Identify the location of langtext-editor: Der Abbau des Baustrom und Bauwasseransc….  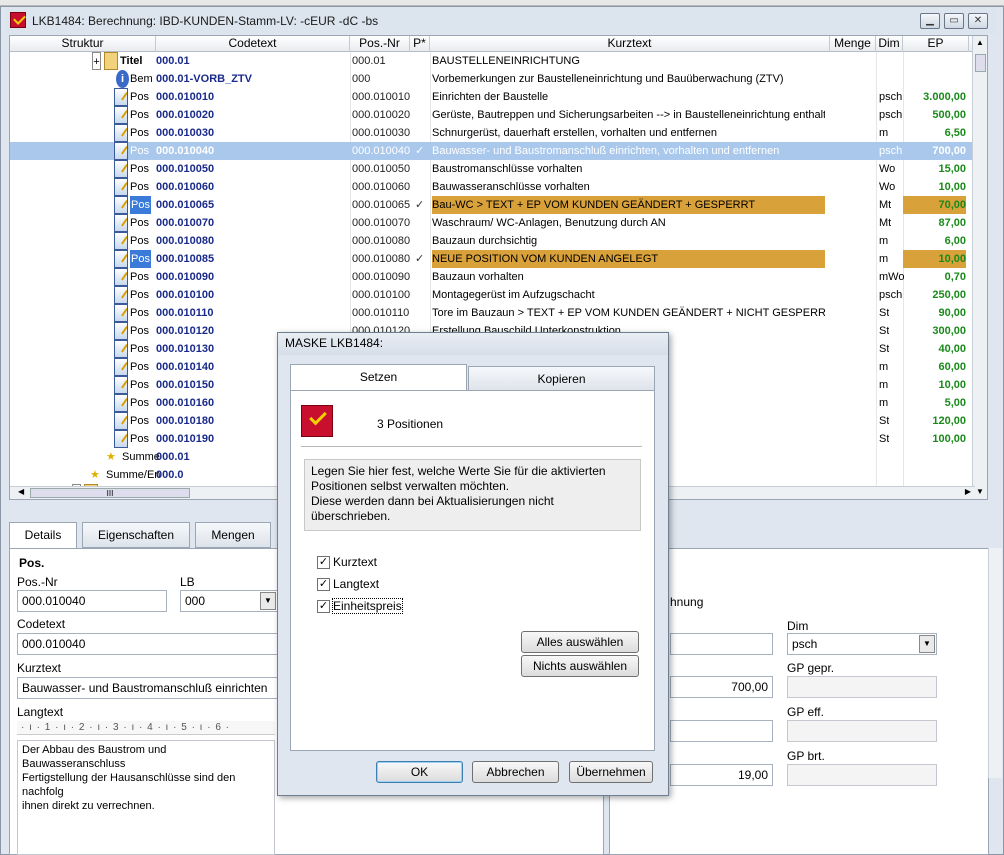
(146, 797).